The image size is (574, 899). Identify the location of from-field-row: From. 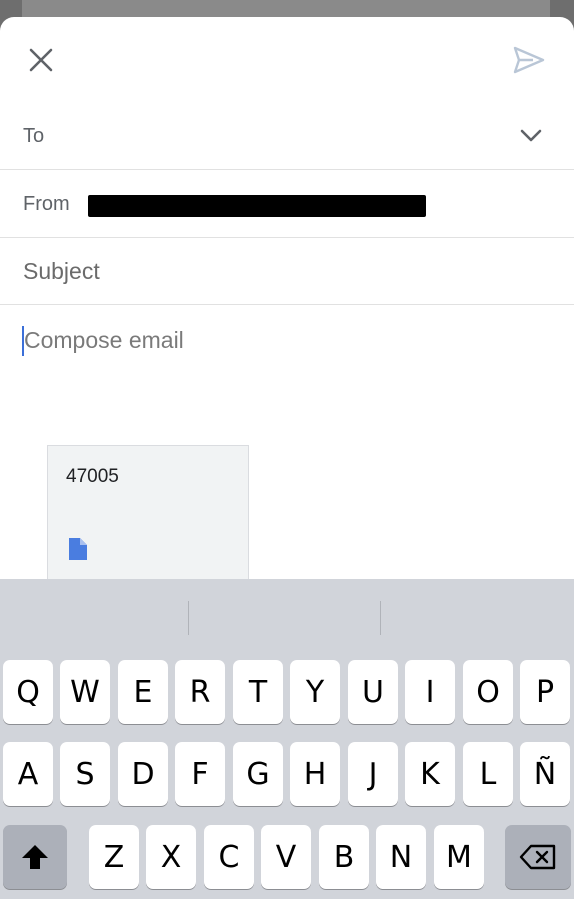
(287, 204).